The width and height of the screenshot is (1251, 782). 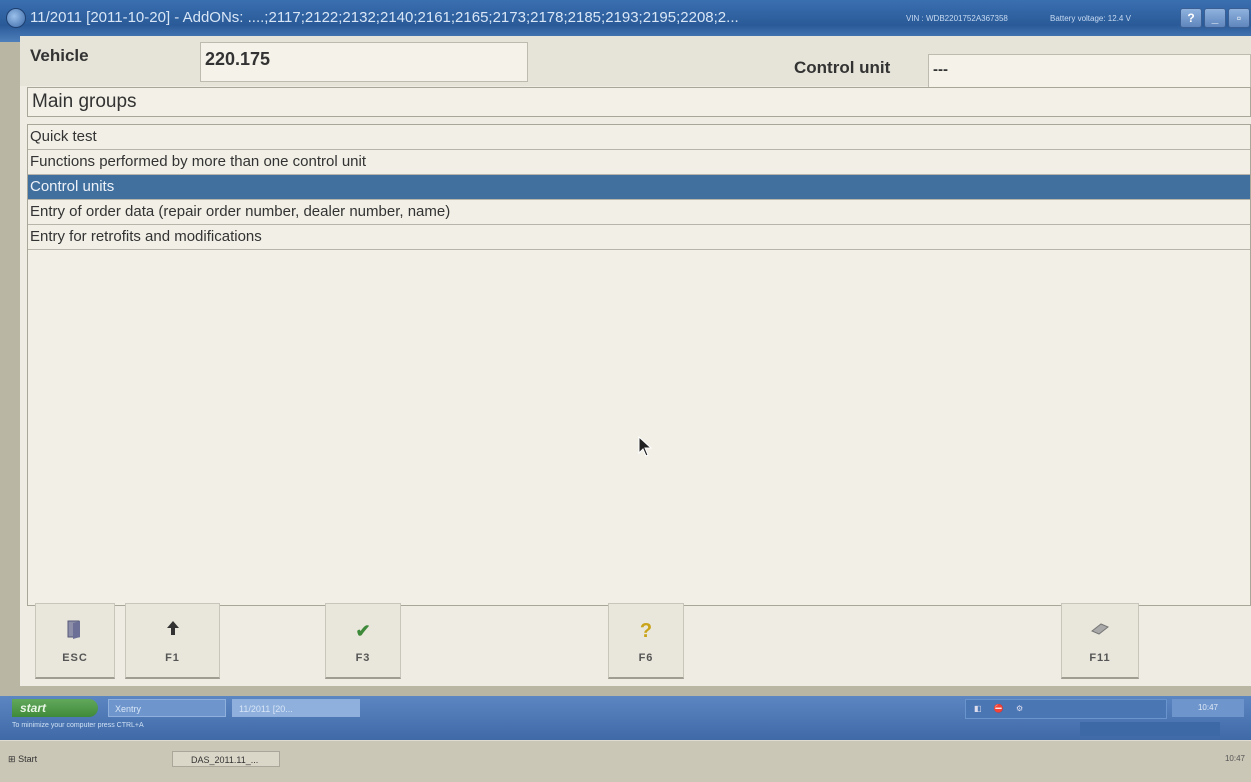 I want to click on exit-door-icon, so click(x=75, y=631).